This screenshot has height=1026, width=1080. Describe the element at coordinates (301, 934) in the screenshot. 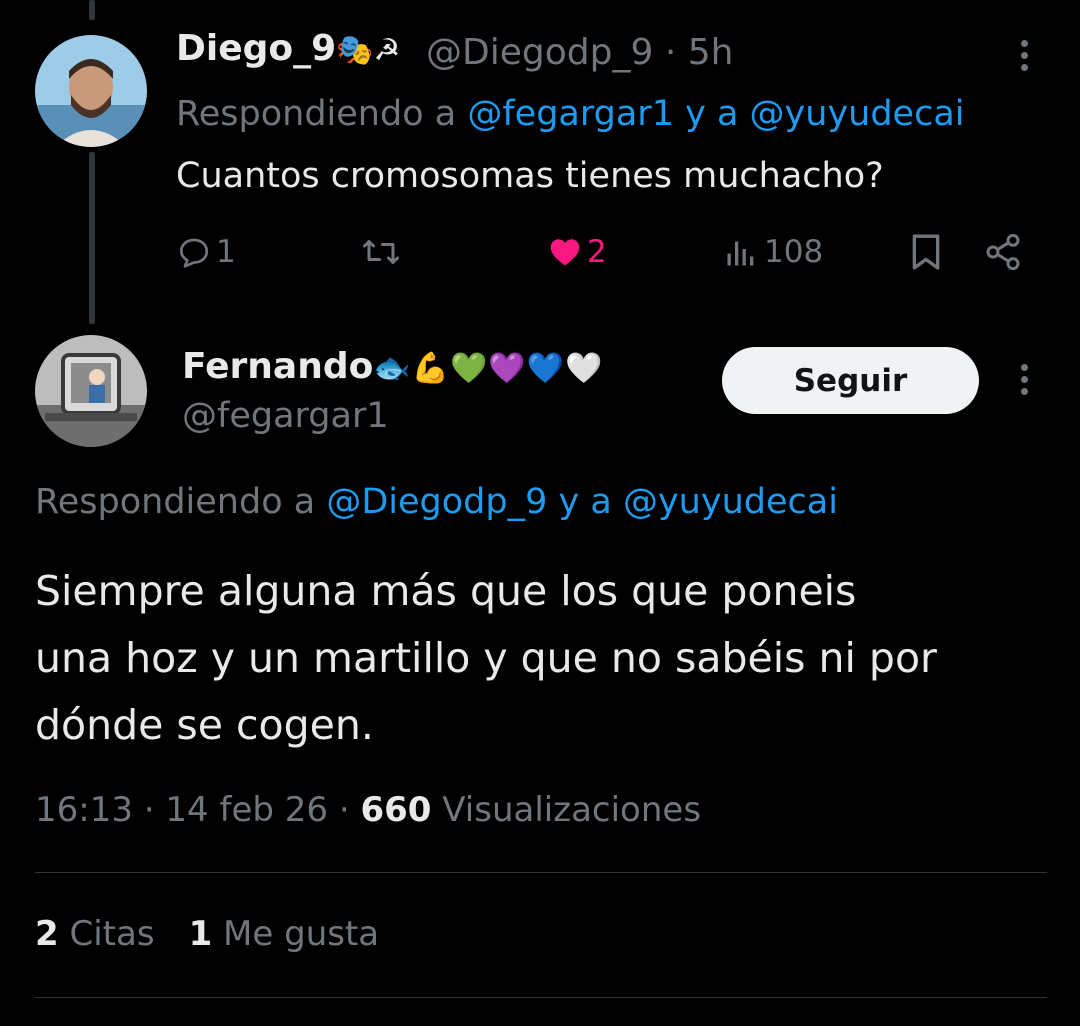

I see `likes-label: Me gusta` at that location.